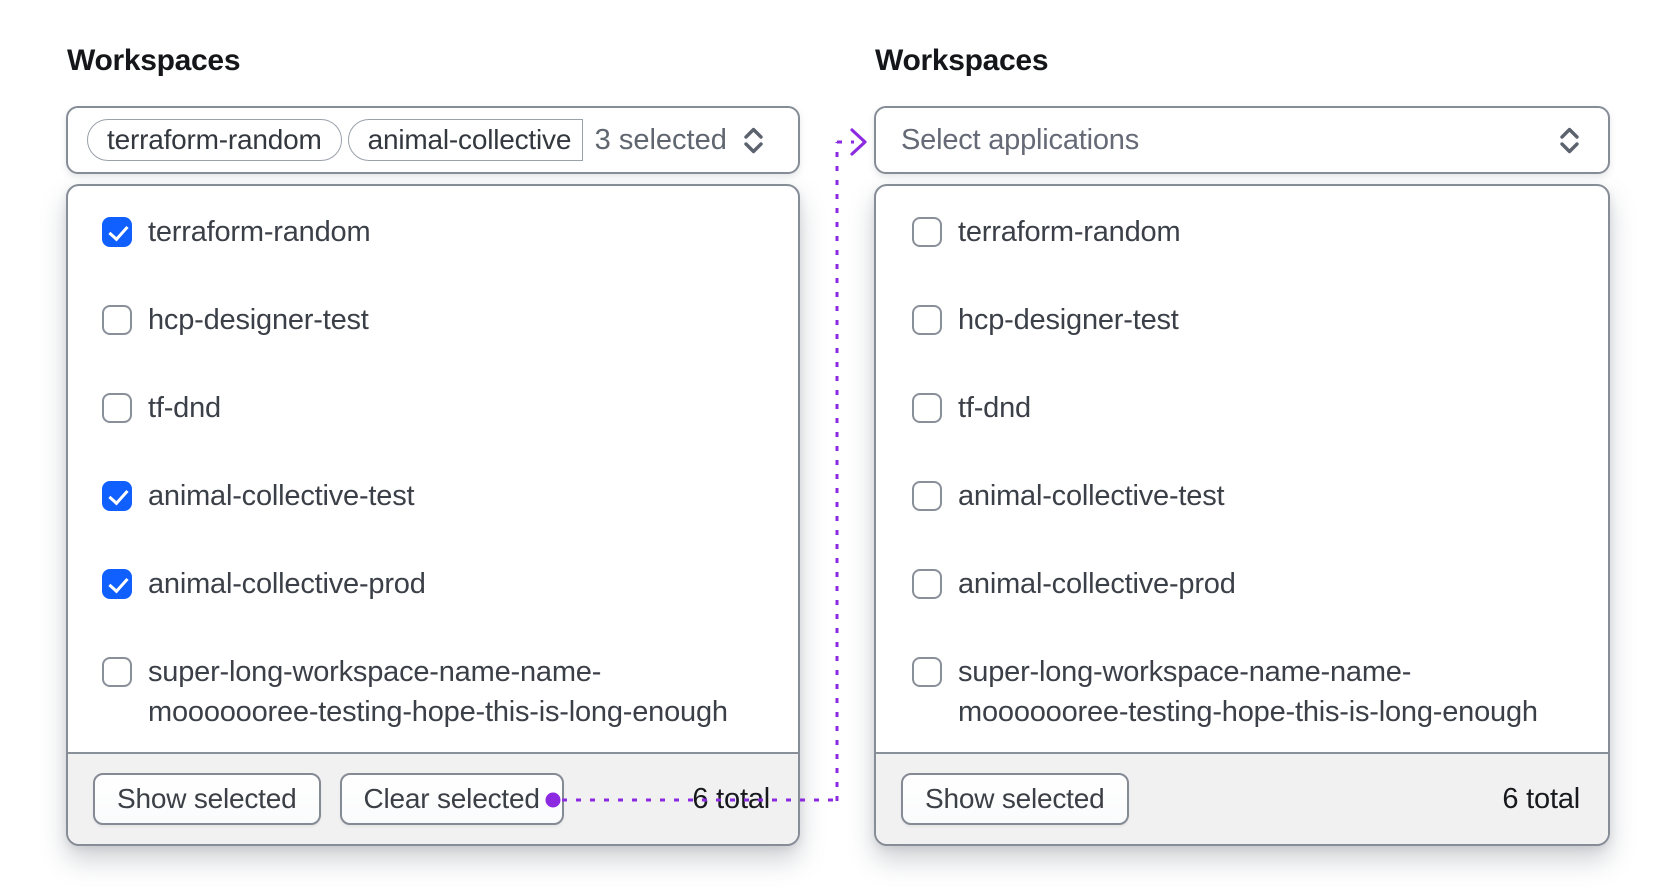  I want to click on selected-tag-truncated: animal-collective, so click(465, 140).